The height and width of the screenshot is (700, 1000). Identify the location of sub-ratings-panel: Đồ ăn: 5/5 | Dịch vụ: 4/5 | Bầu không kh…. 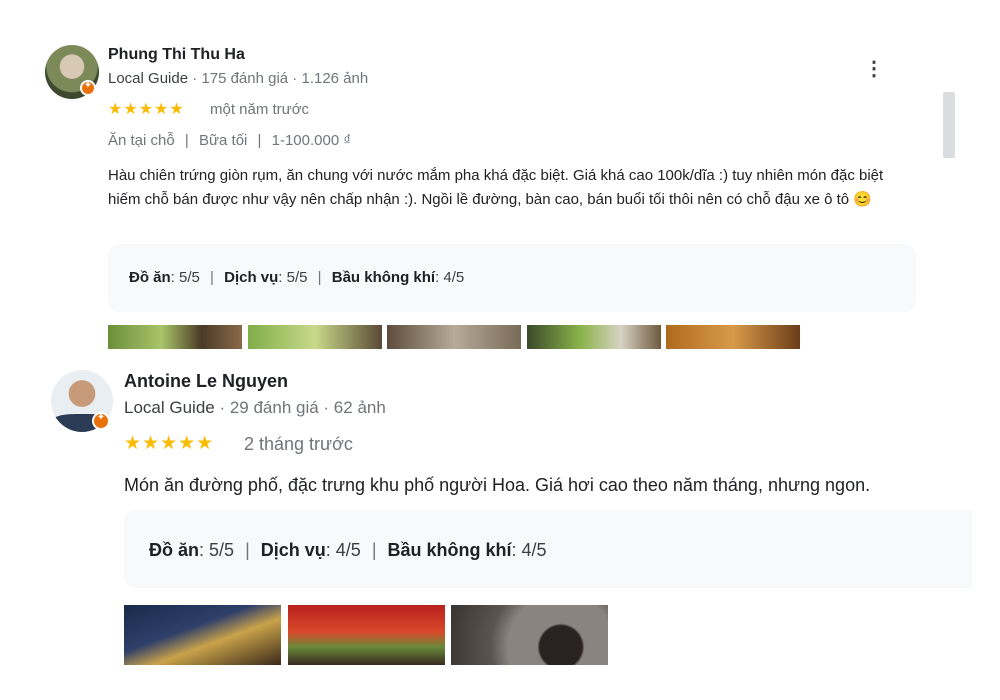
(548, 549).